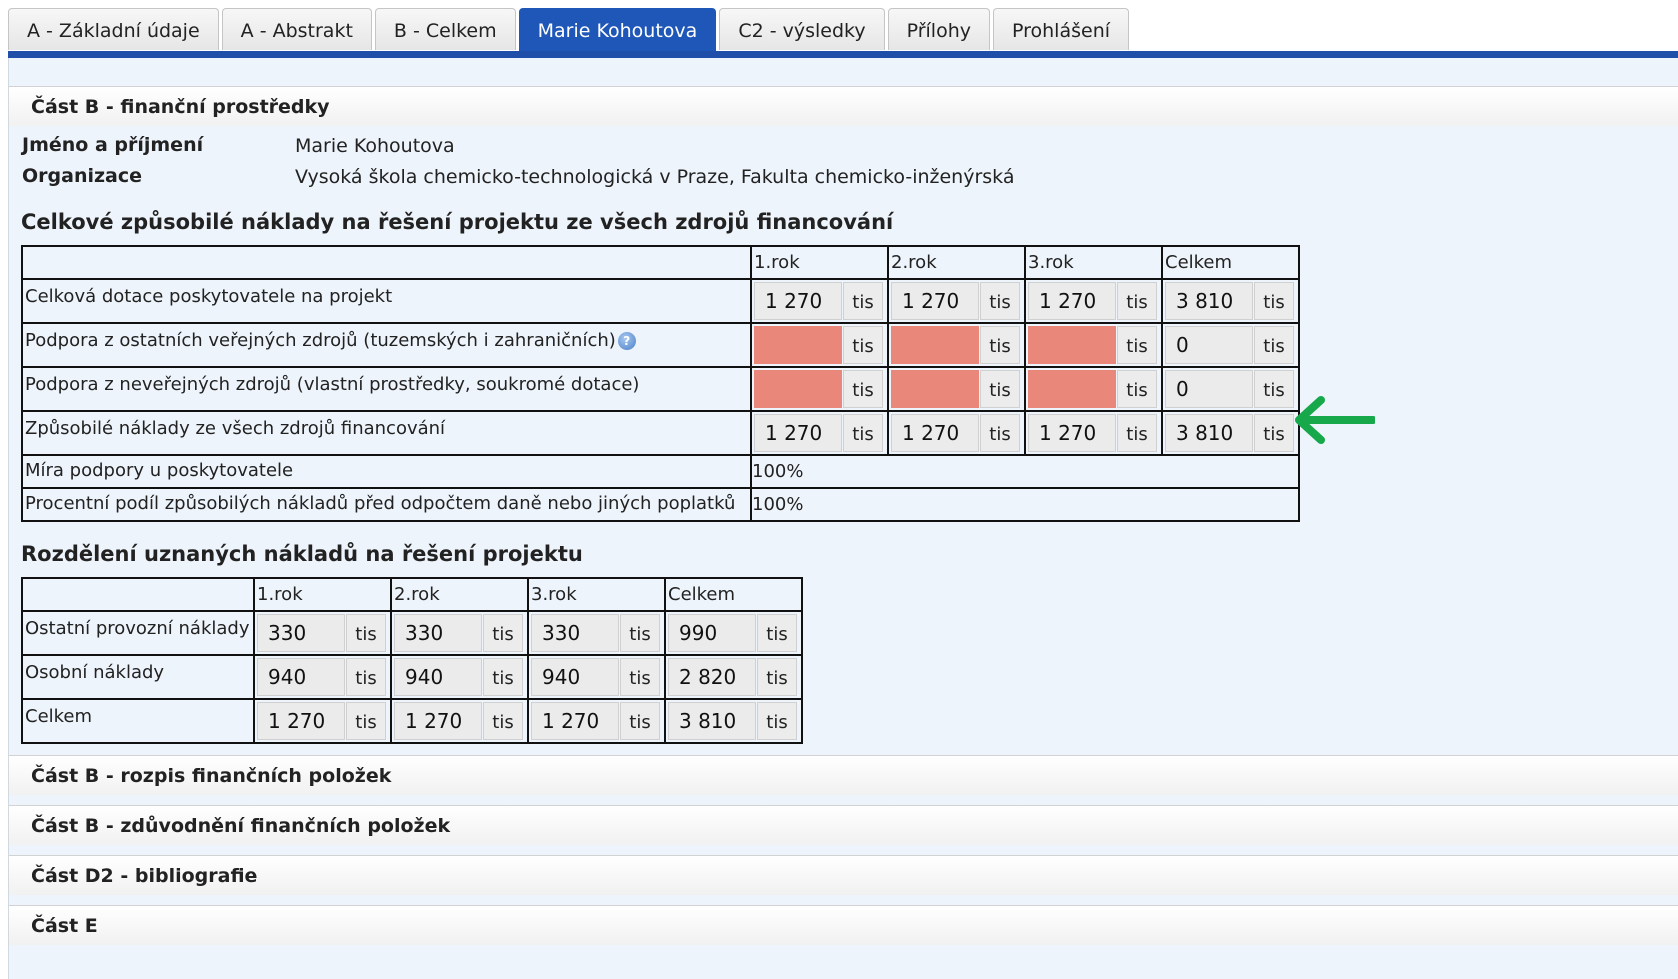 This screenshot has width=1678, height=979. I want to click on table1-header: 2.rok, so click(956, 262).